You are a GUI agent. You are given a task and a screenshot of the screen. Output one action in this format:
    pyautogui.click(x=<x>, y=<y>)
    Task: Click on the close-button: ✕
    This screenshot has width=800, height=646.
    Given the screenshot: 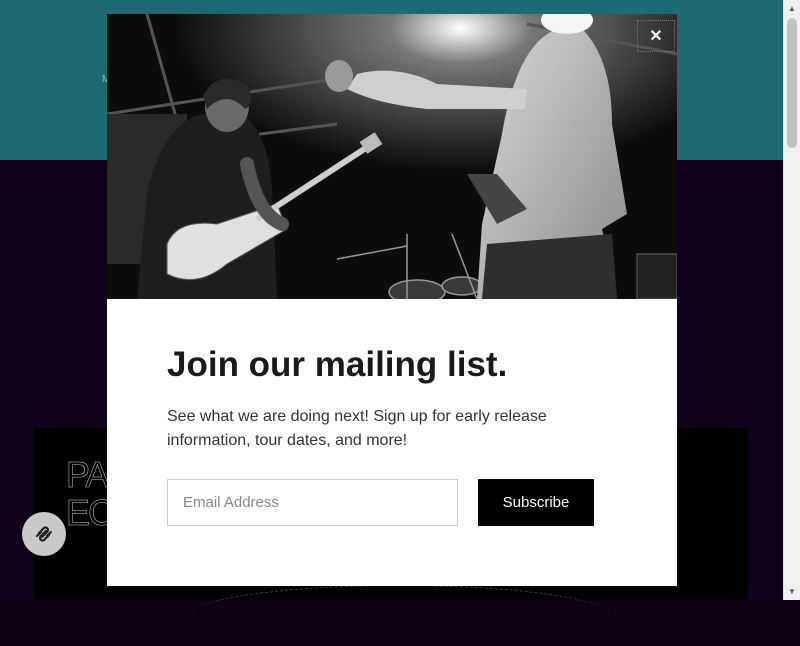 What is the action you would take?
    pyautogui.click(x=656, y=36)
    